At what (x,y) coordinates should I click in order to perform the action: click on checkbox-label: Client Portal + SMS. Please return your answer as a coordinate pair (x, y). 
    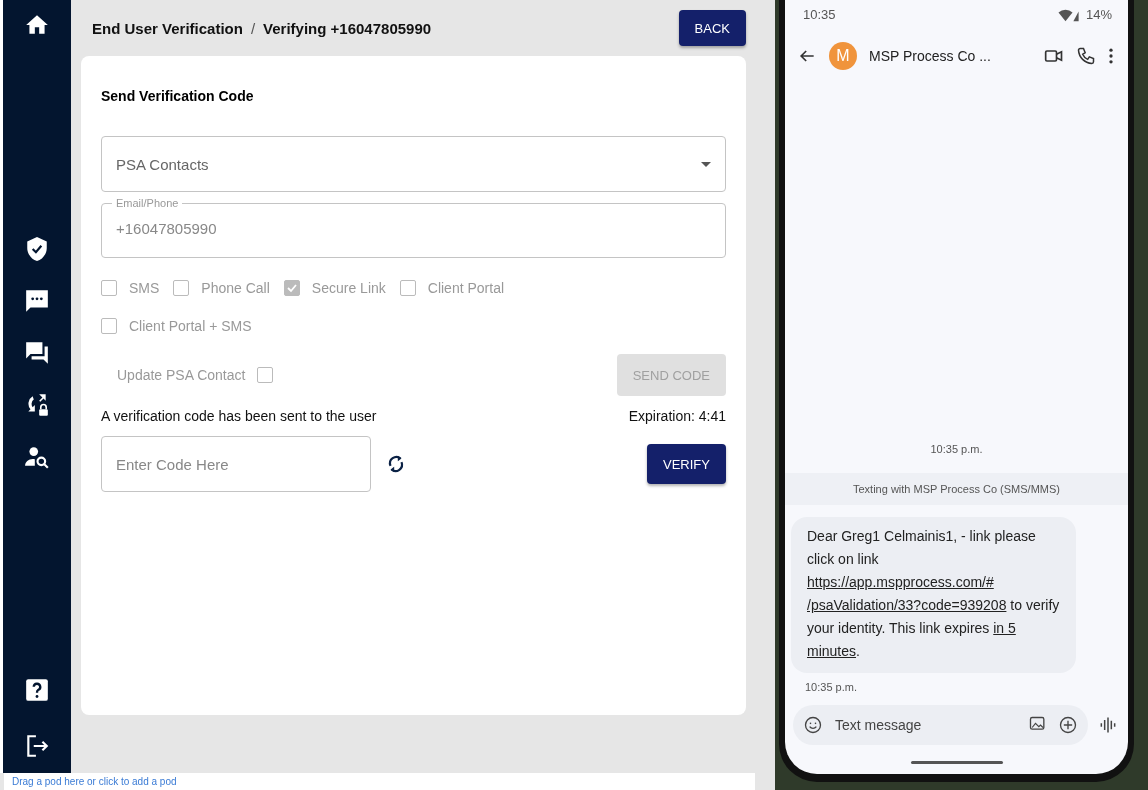
    Looking at the image, I should click on (190, 326).